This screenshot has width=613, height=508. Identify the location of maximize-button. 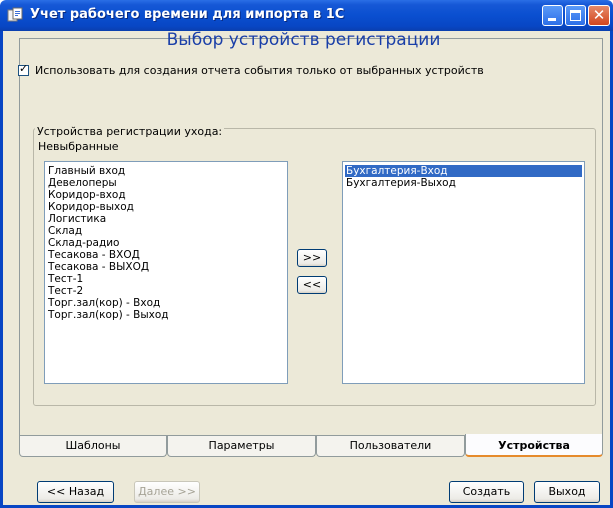
(575, 15).